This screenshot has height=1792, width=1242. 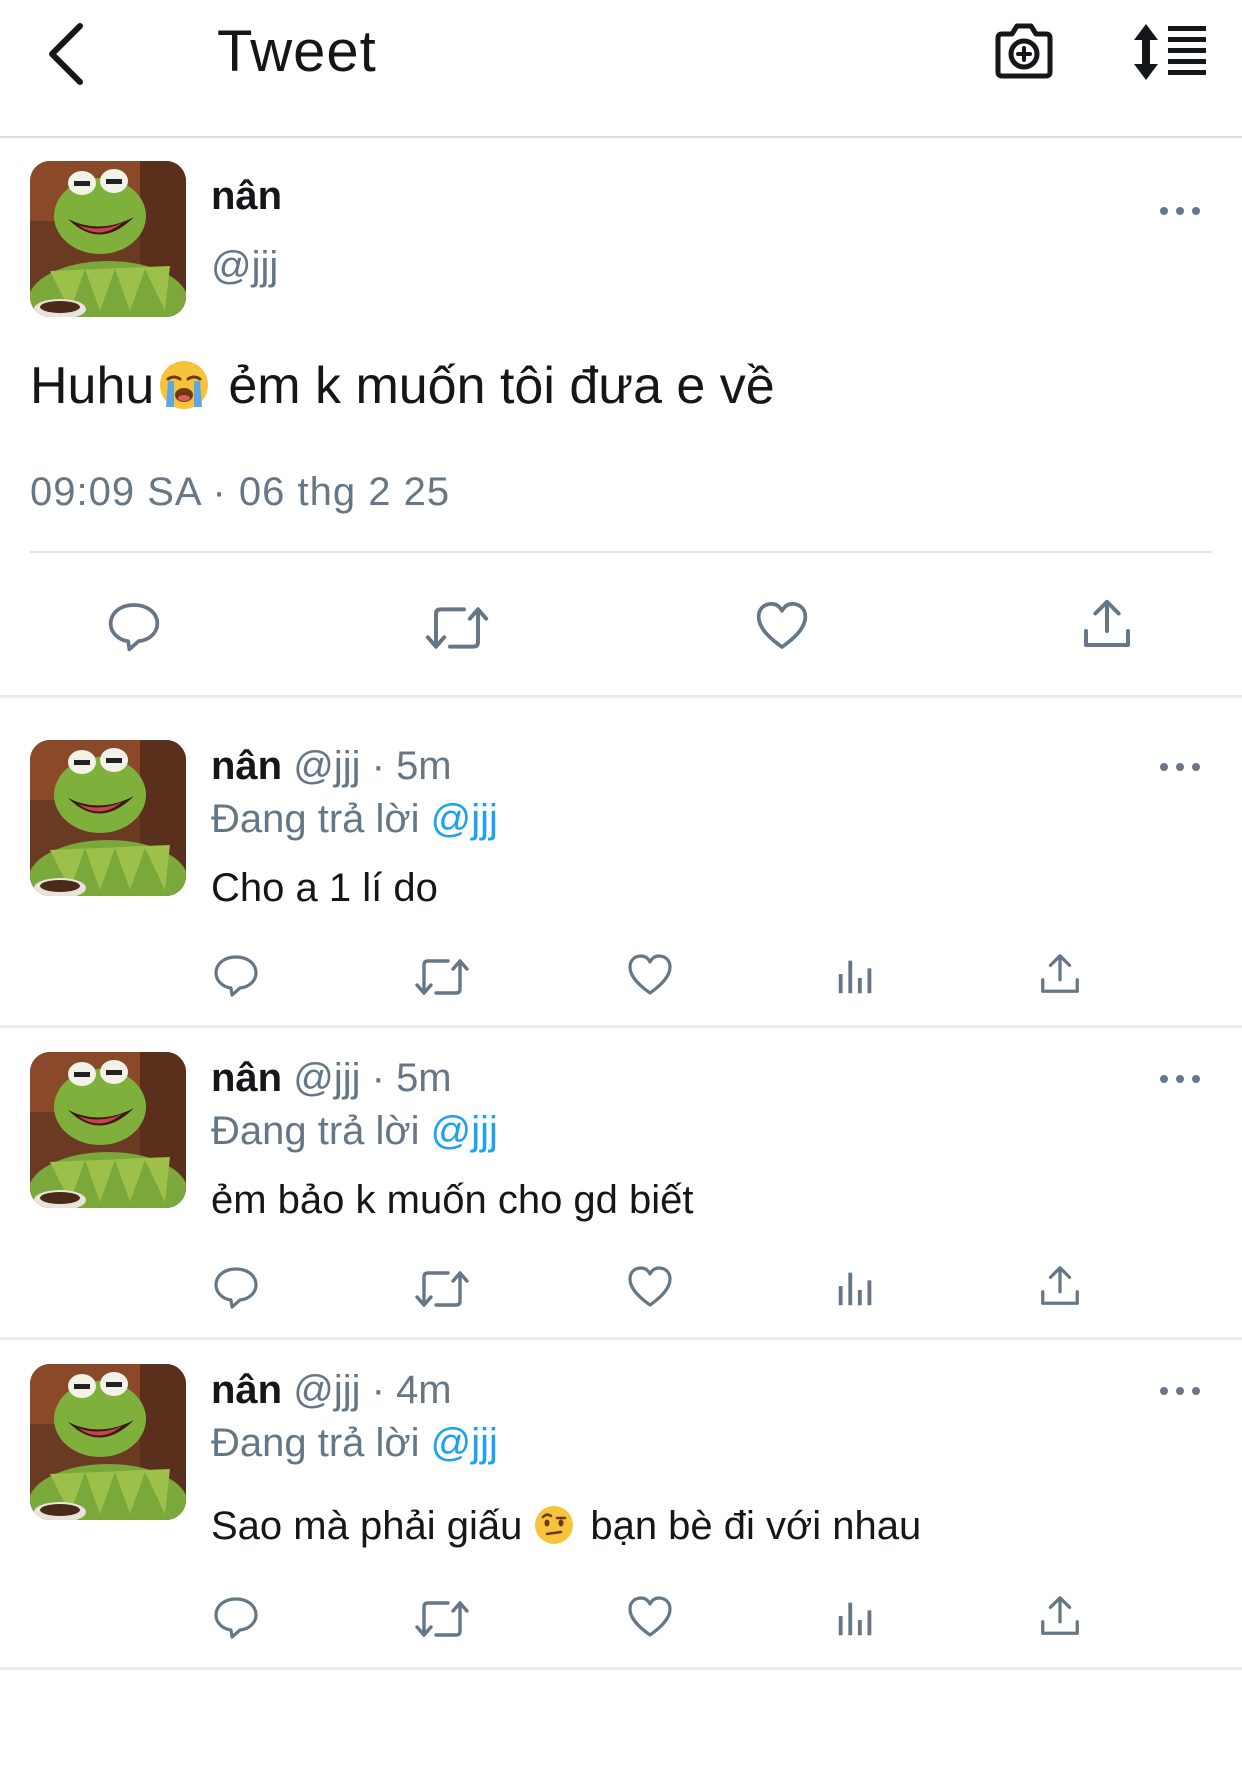 I want to click on tweet-text: Huhu ẻm k muốn tôi đưa e về, so click(x=402, y=386).